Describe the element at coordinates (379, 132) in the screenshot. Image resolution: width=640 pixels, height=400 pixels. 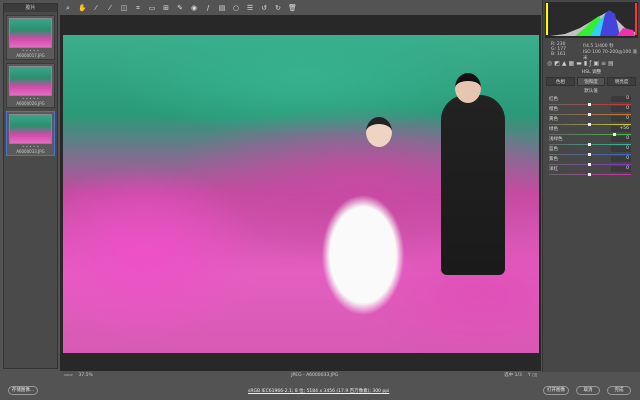
I see `bride-head` at that location.